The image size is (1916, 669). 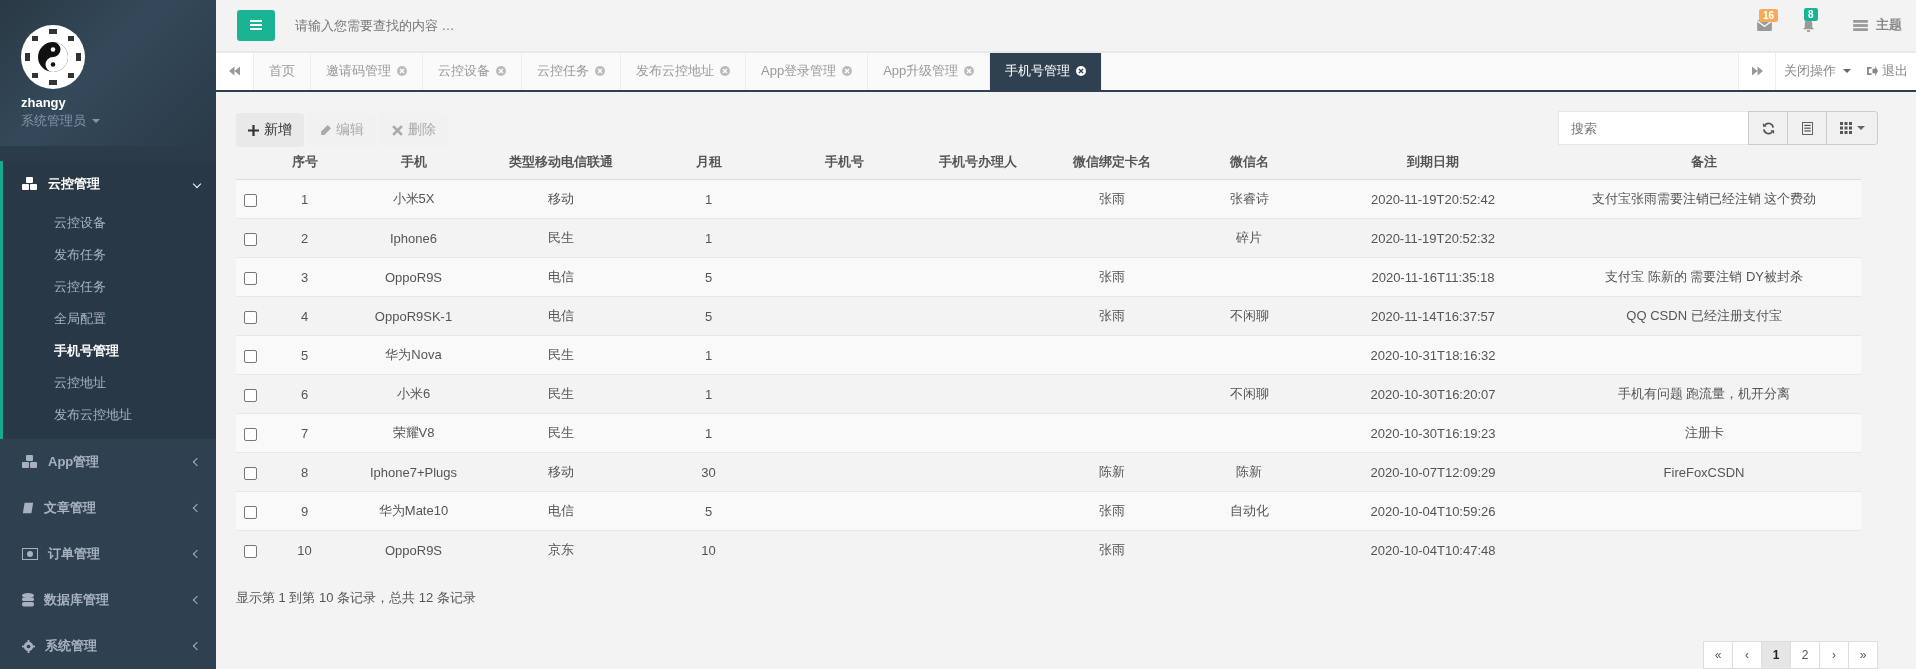 What do you see at coordinates (1852, 128) in the screenshot?
I see `columns-button` at bounding box center [1852, 128].